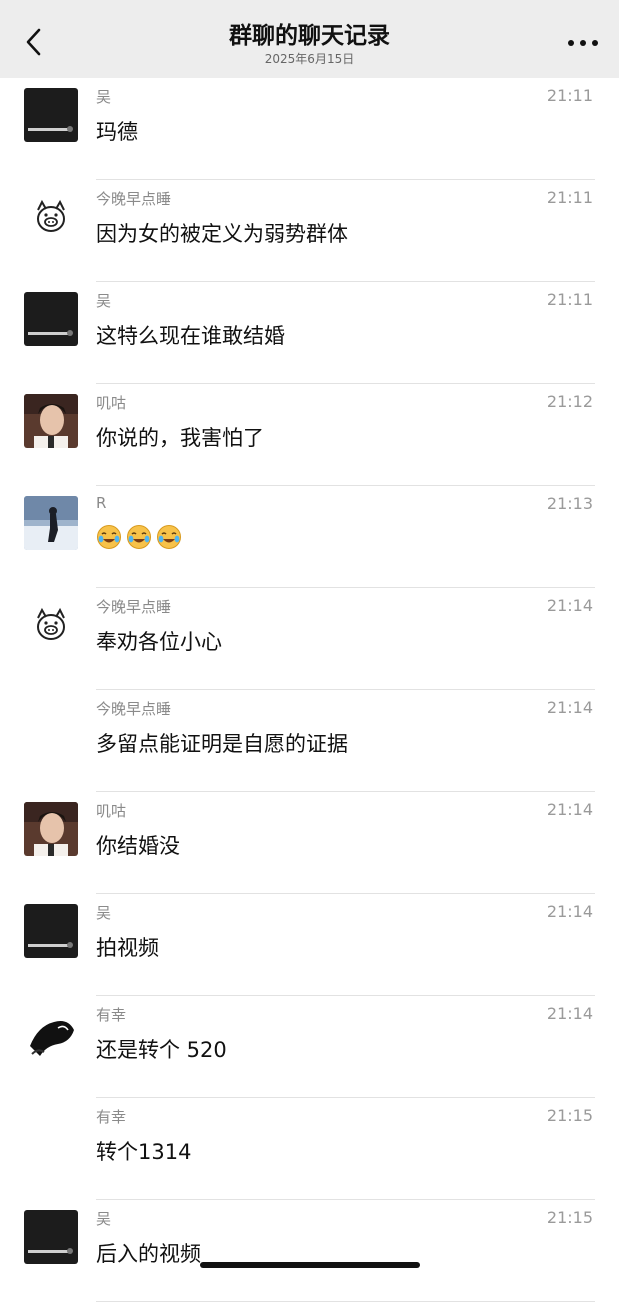 The width and height of the screenshot is (619, 1302). I want to click on more-button, so click(583, 43).